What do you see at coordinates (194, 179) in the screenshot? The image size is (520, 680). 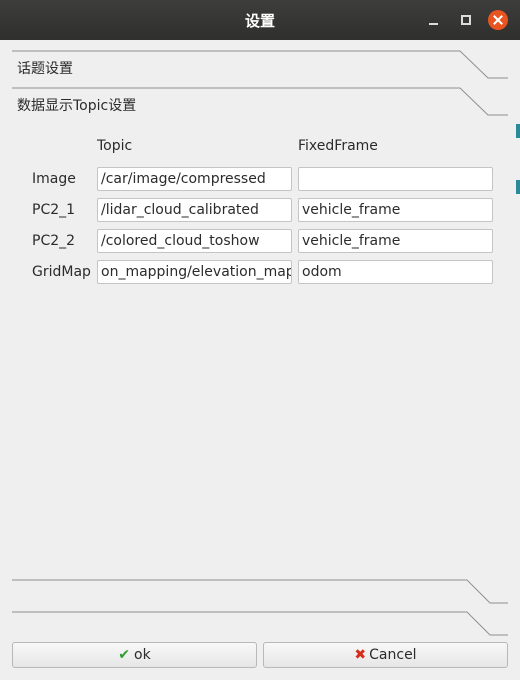 I see `image-topic-field: /car/image/compressed` at bounding box center [194, 179].